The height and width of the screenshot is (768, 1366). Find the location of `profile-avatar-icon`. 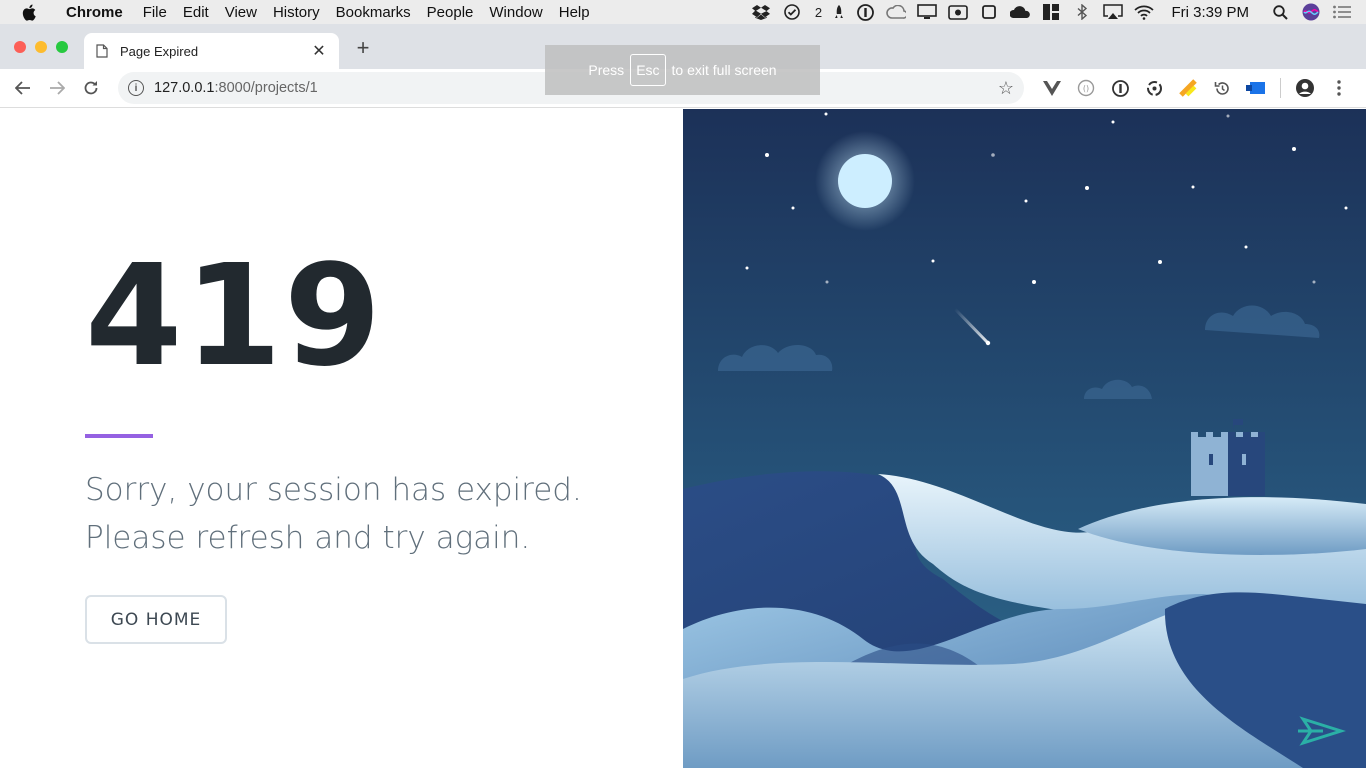

profile-avatar-icon is located at coordinates (1305, 88).